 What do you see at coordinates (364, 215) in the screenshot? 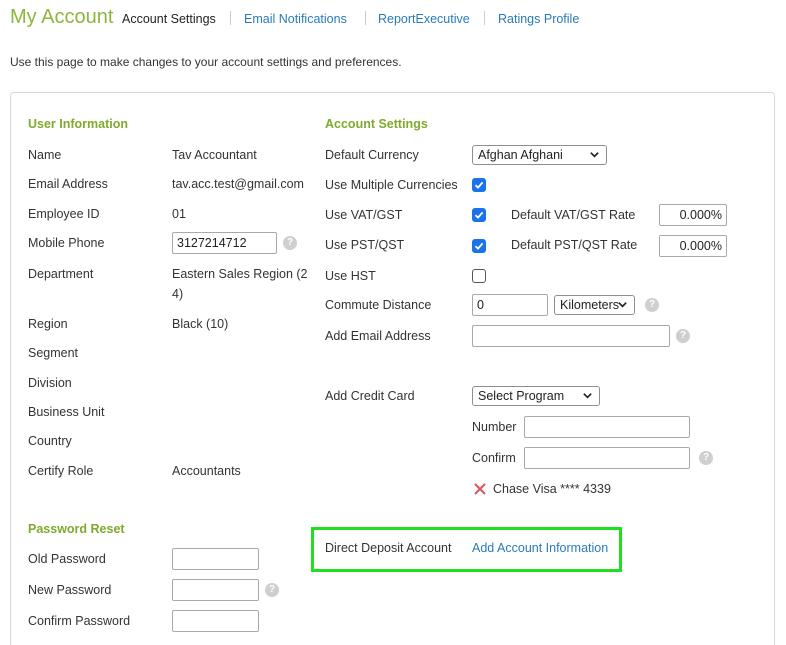
I see `vat-label: Use VAT/GST` at bounding box center [364, 215].